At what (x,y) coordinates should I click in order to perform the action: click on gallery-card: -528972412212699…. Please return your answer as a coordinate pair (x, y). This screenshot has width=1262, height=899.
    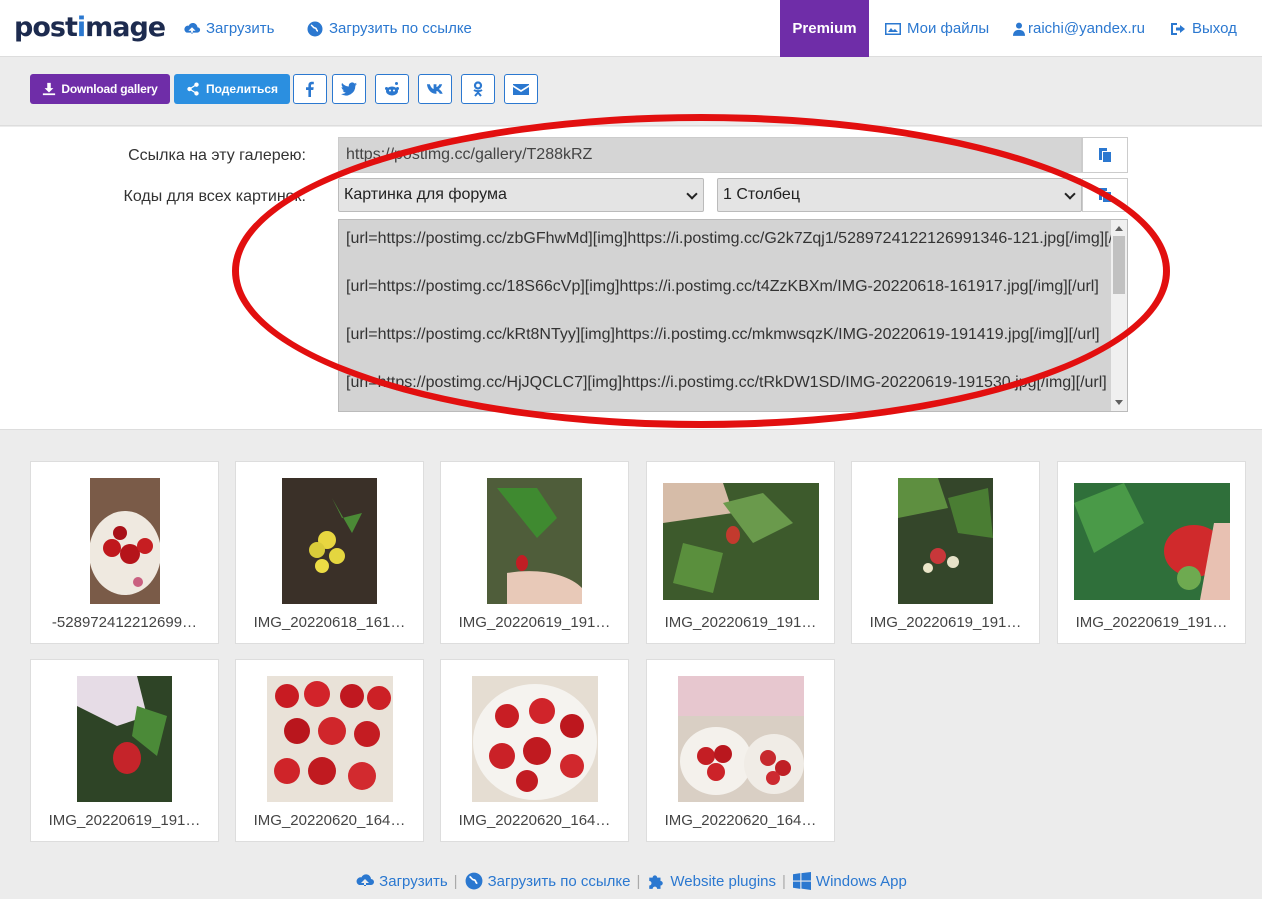
    Looking at the image, I should click on (124, 552).